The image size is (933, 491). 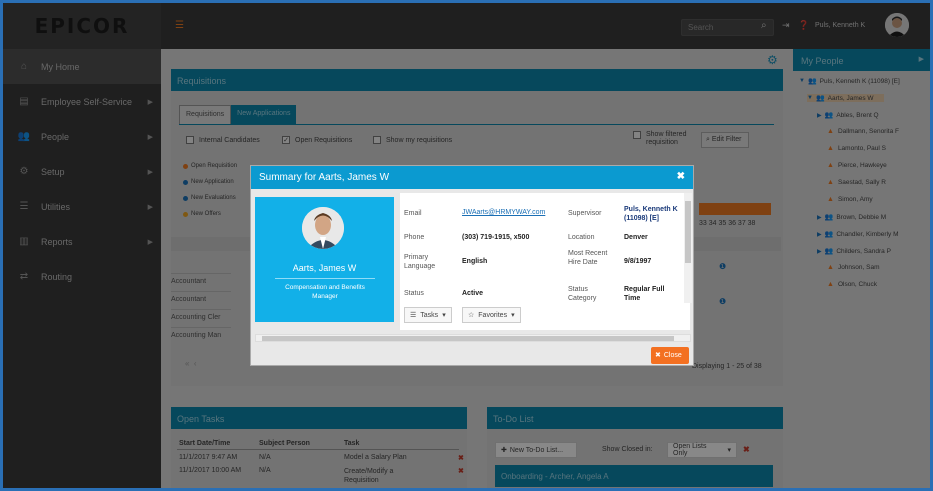 I want to click on list-icon: ☰, so click(x=413, y=315).